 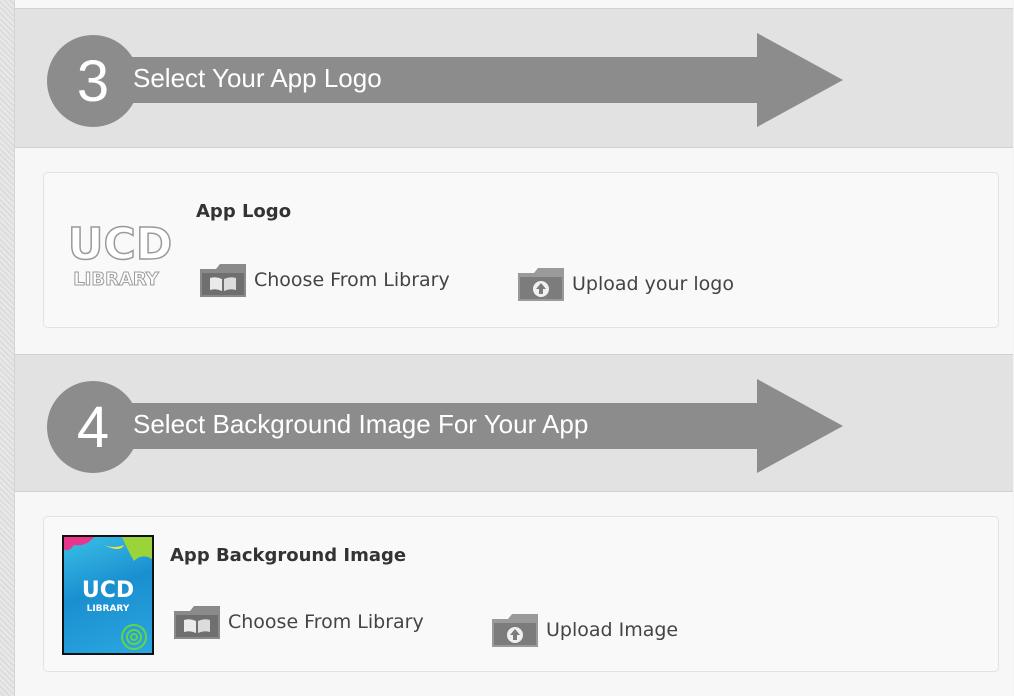 What do you see at coordinates (653, 284) in the screenshot?
I see `upload-logo-label: Upload your logo` at bounding box center [653, 284].